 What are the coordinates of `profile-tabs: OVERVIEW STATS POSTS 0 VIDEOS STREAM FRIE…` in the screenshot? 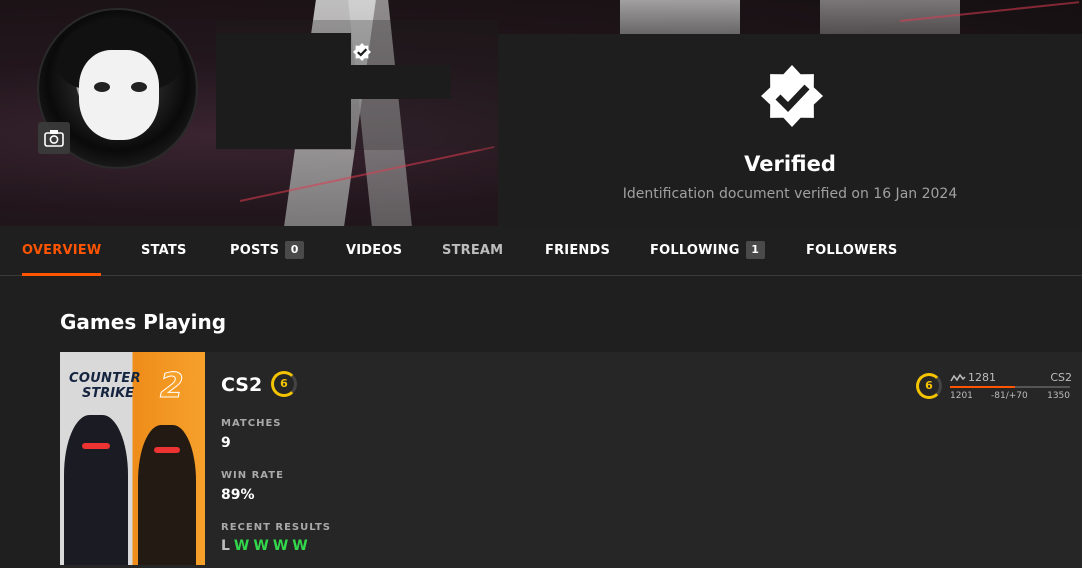 It's located at (541, 251).